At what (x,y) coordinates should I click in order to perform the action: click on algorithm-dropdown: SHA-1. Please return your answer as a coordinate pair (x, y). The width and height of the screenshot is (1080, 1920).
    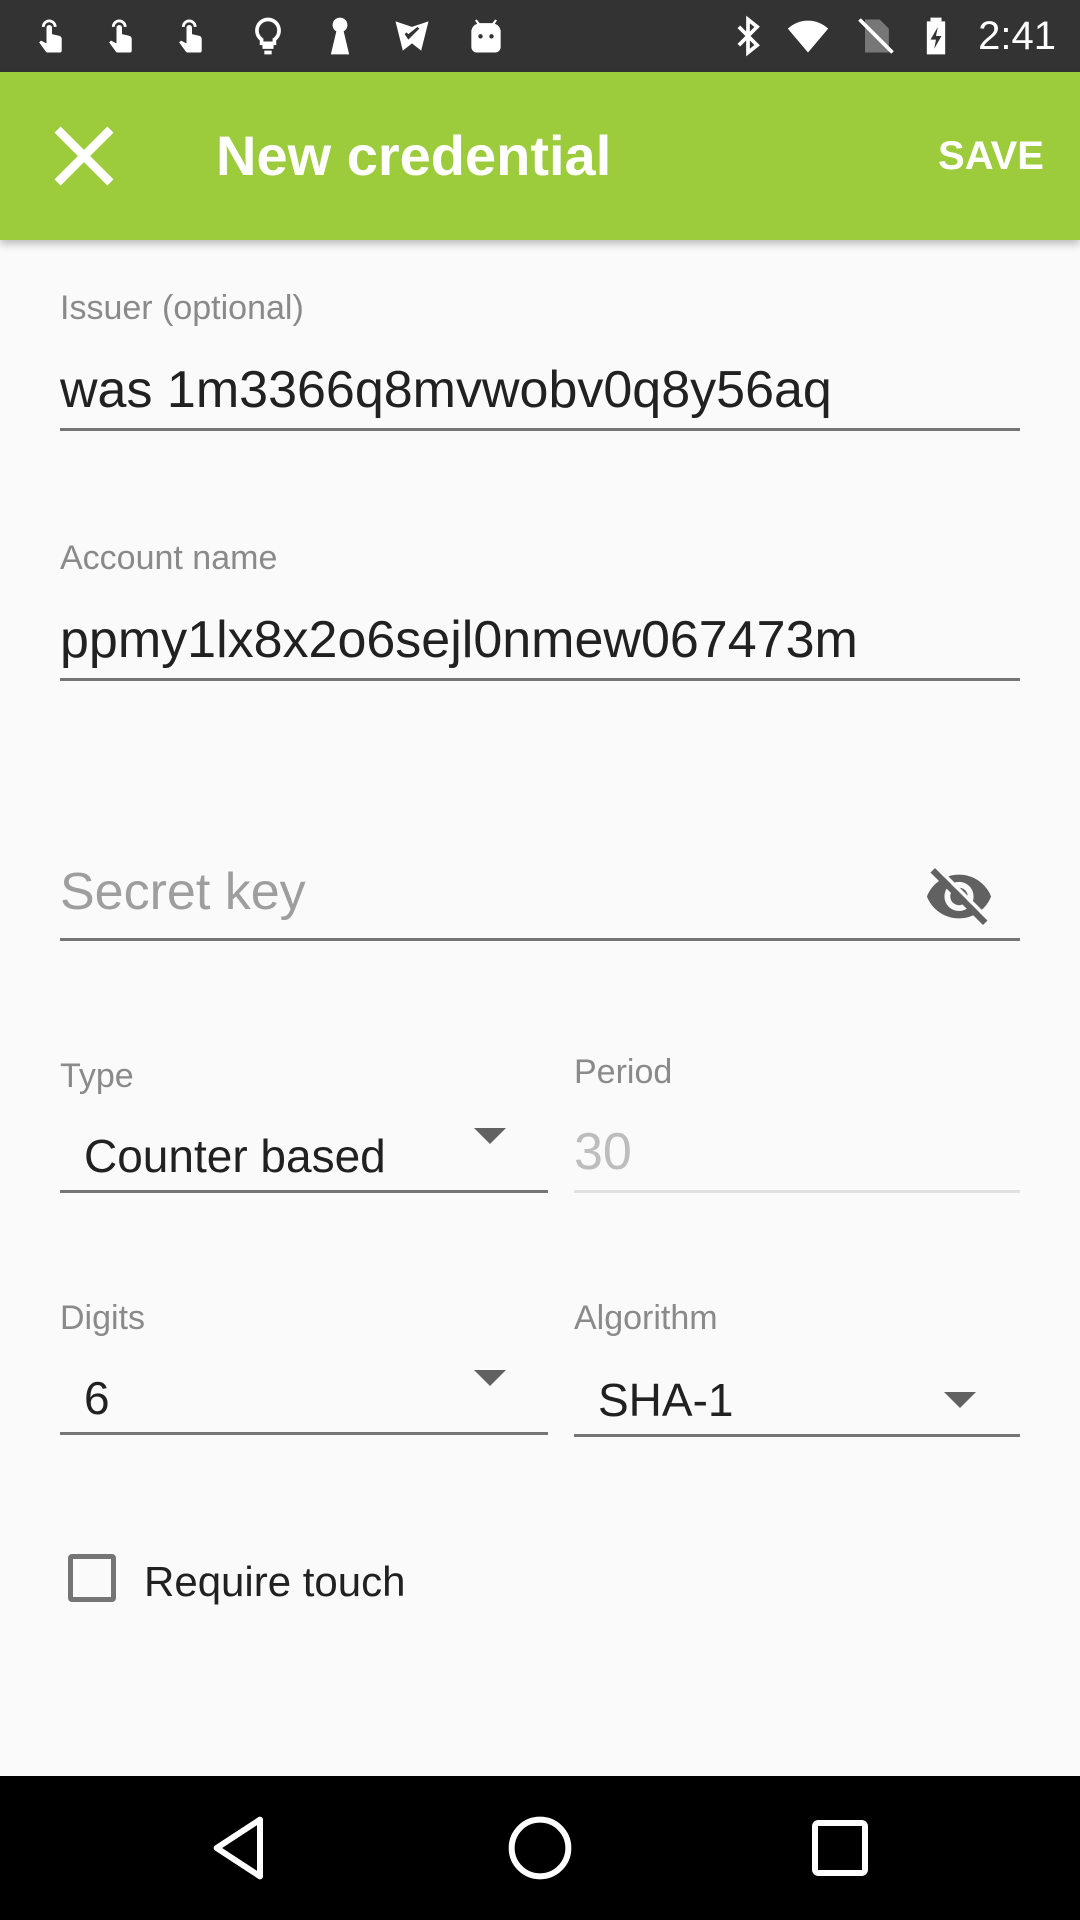
    Looking at the image, I should click on (797, 1394).